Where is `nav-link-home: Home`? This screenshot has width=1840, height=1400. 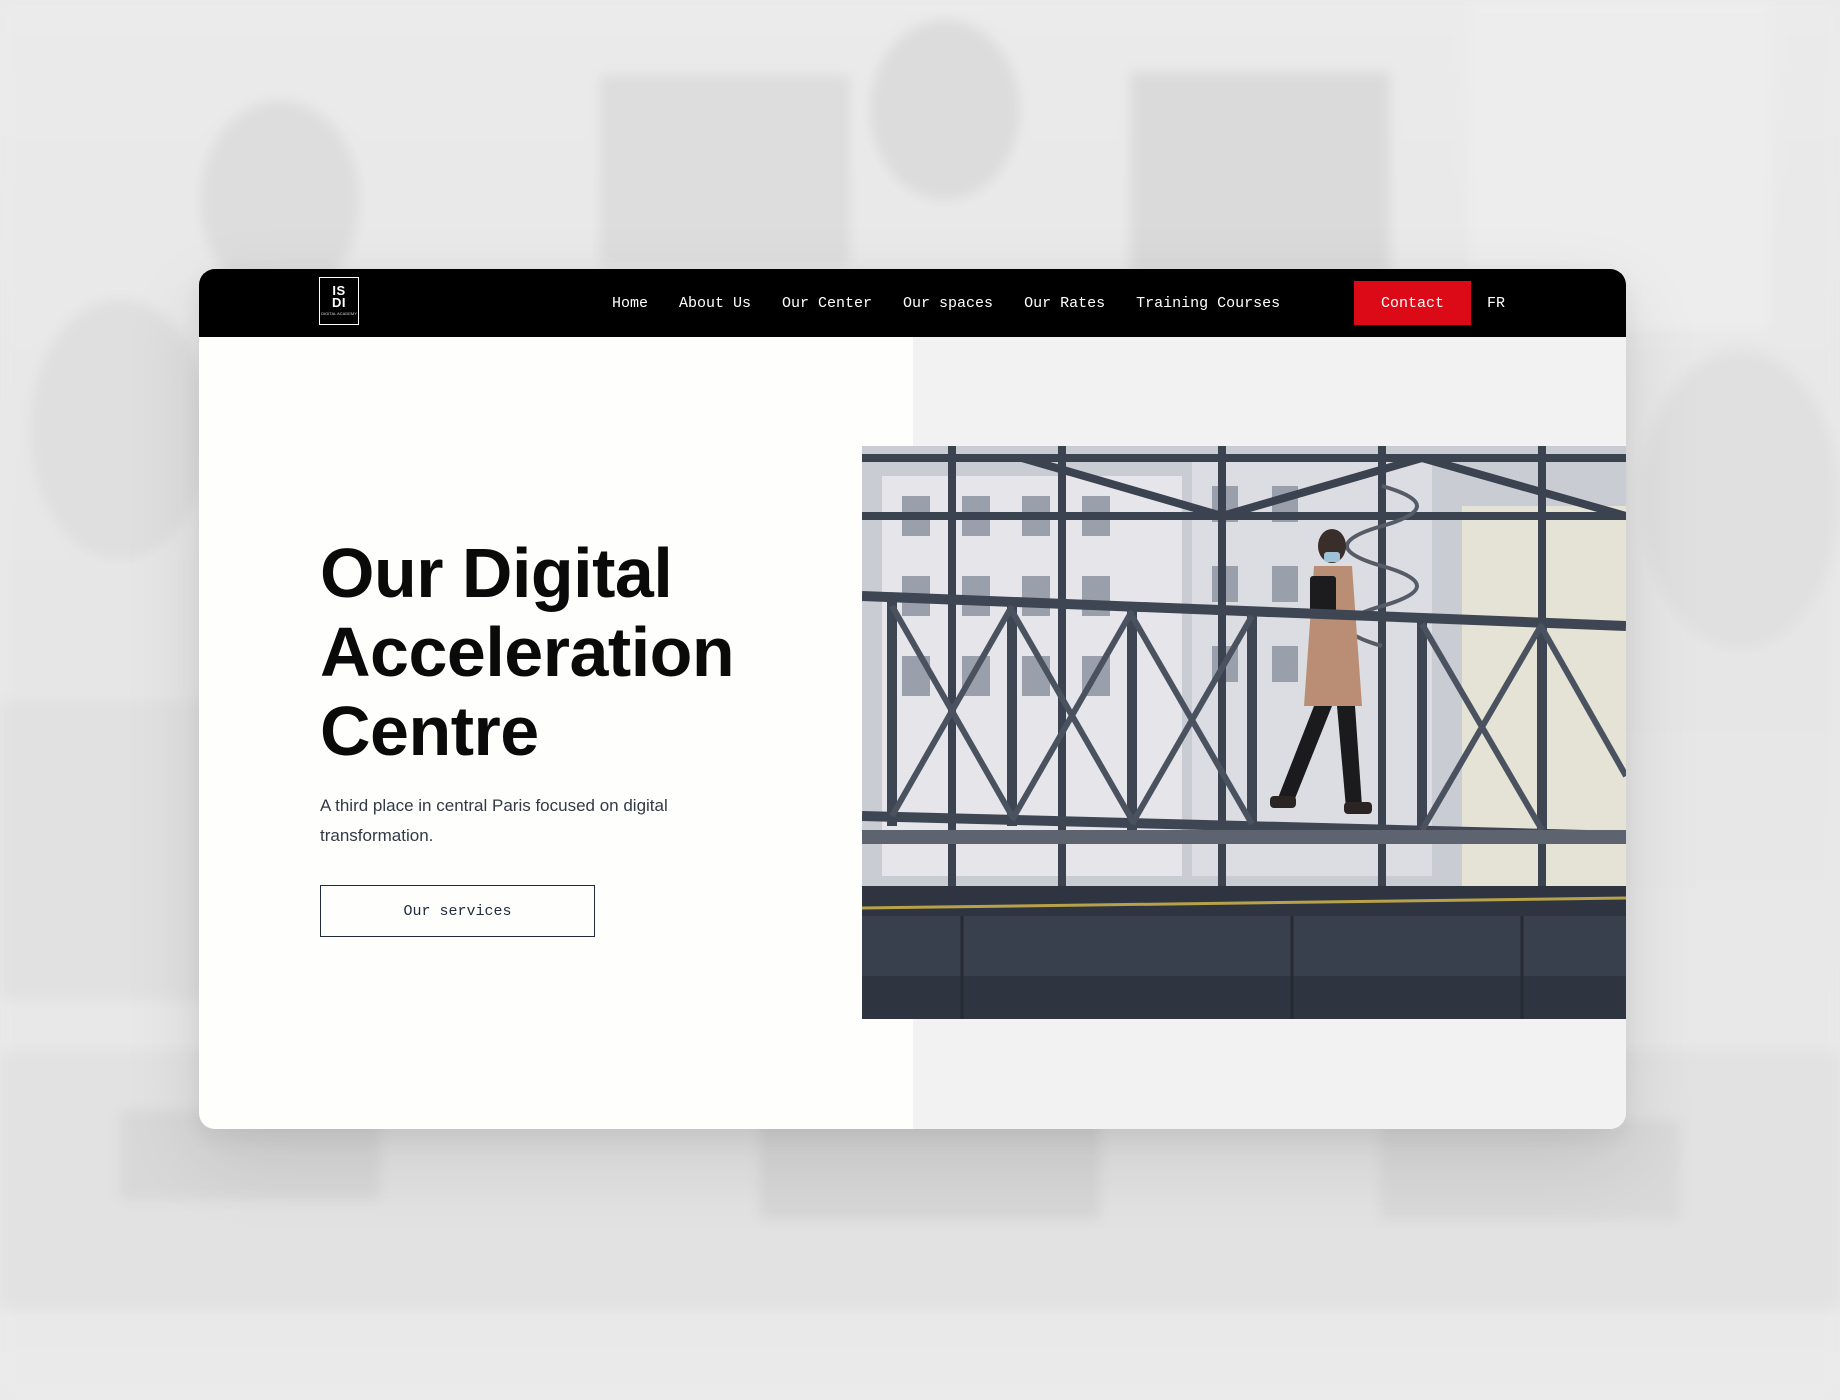
nav-link-home: Home is located at coordinates (630, 303).